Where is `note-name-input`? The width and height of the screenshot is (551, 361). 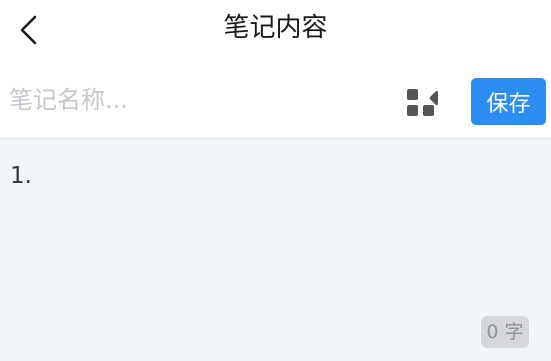 note-name-input is located at coordinates (199, 100).